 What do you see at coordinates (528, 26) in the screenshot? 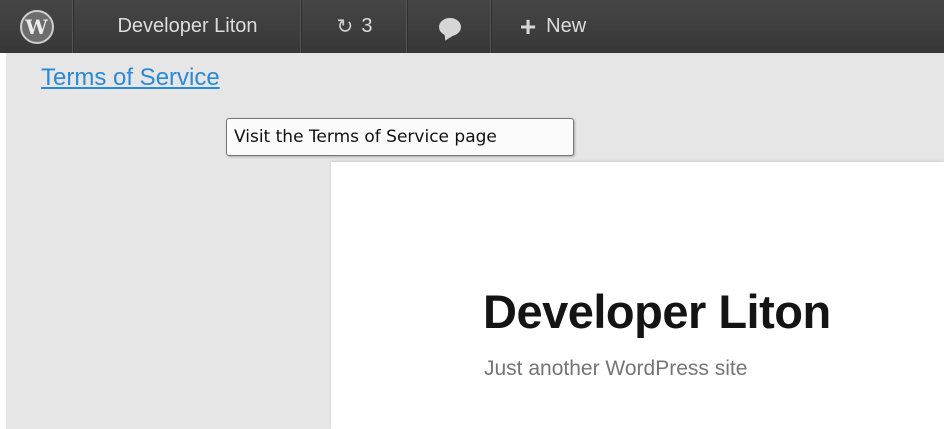
I see `plus-icon: +` at bounding box center [528, 26].